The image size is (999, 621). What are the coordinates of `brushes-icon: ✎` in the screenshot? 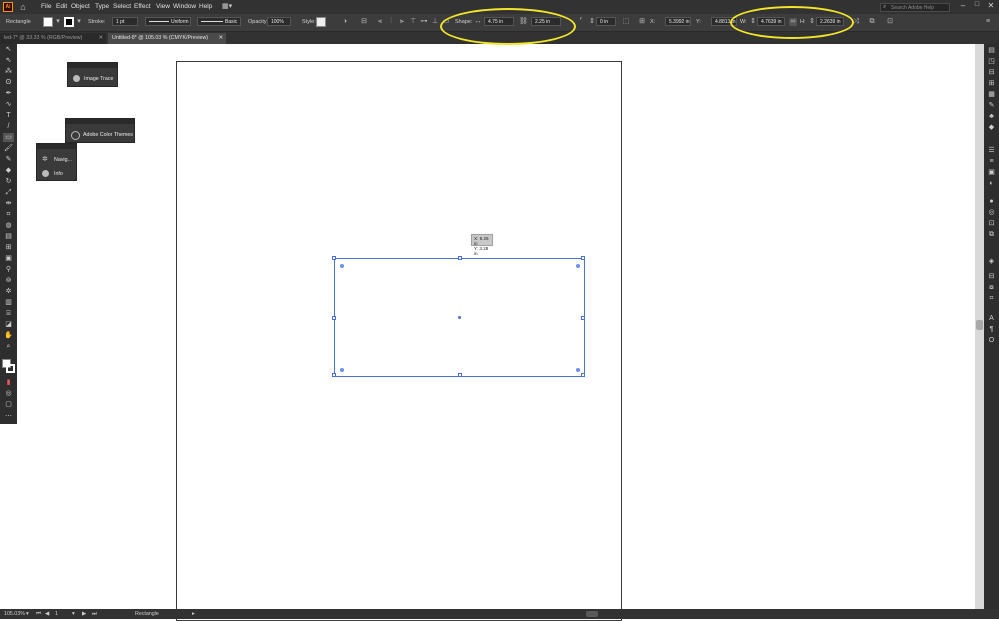 It's located at (991, 105).